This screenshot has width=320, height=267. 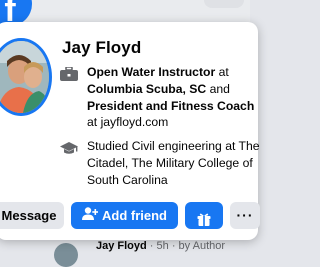 I want to click on work-position-2: President and Fitness Coach, so click(x=171, y=105).